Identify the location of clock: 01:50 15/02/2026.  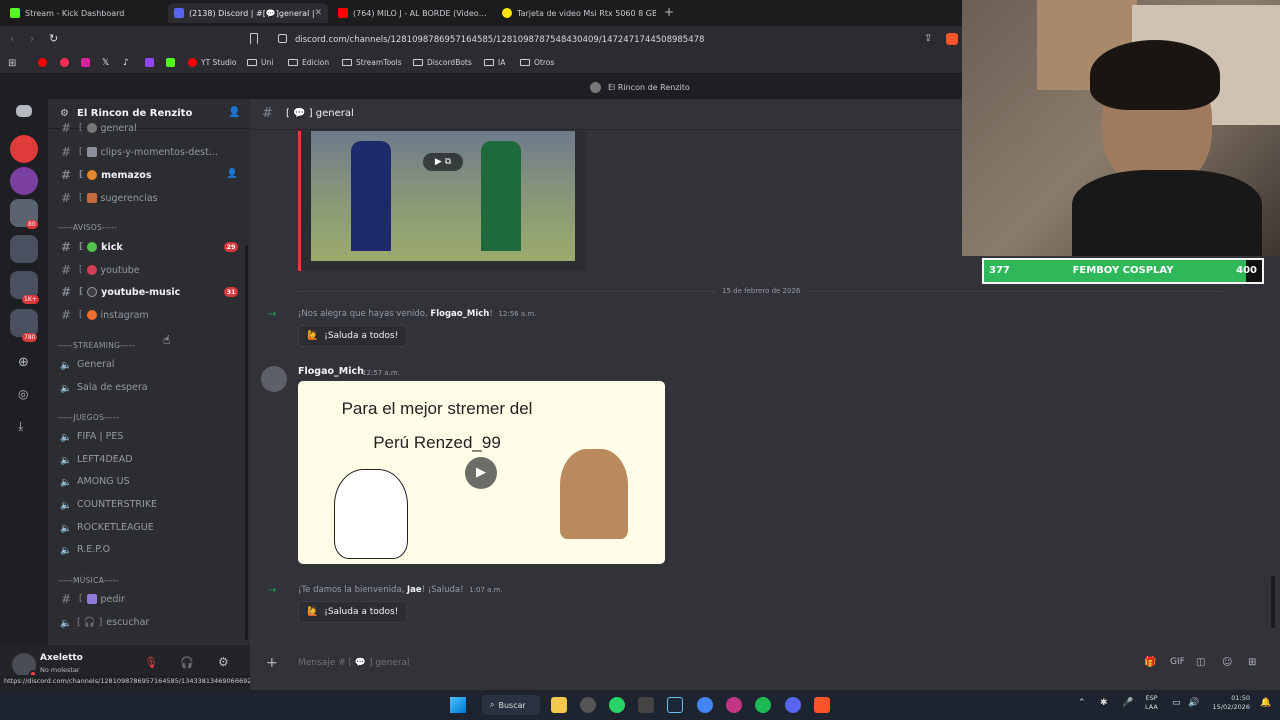
(1228, 703).